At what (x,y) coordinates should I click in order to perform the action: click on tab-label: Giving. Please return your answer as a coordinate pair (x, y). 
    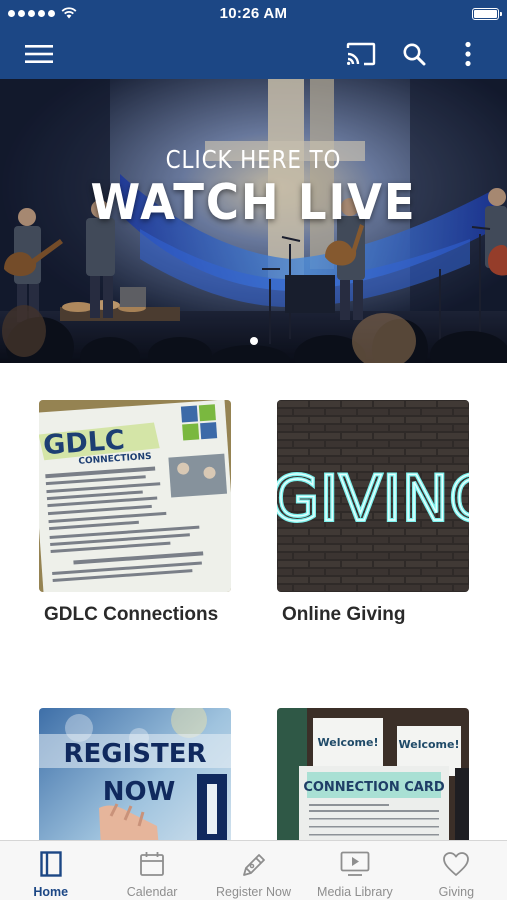
    Looking at the image, I should click on (456, 892).